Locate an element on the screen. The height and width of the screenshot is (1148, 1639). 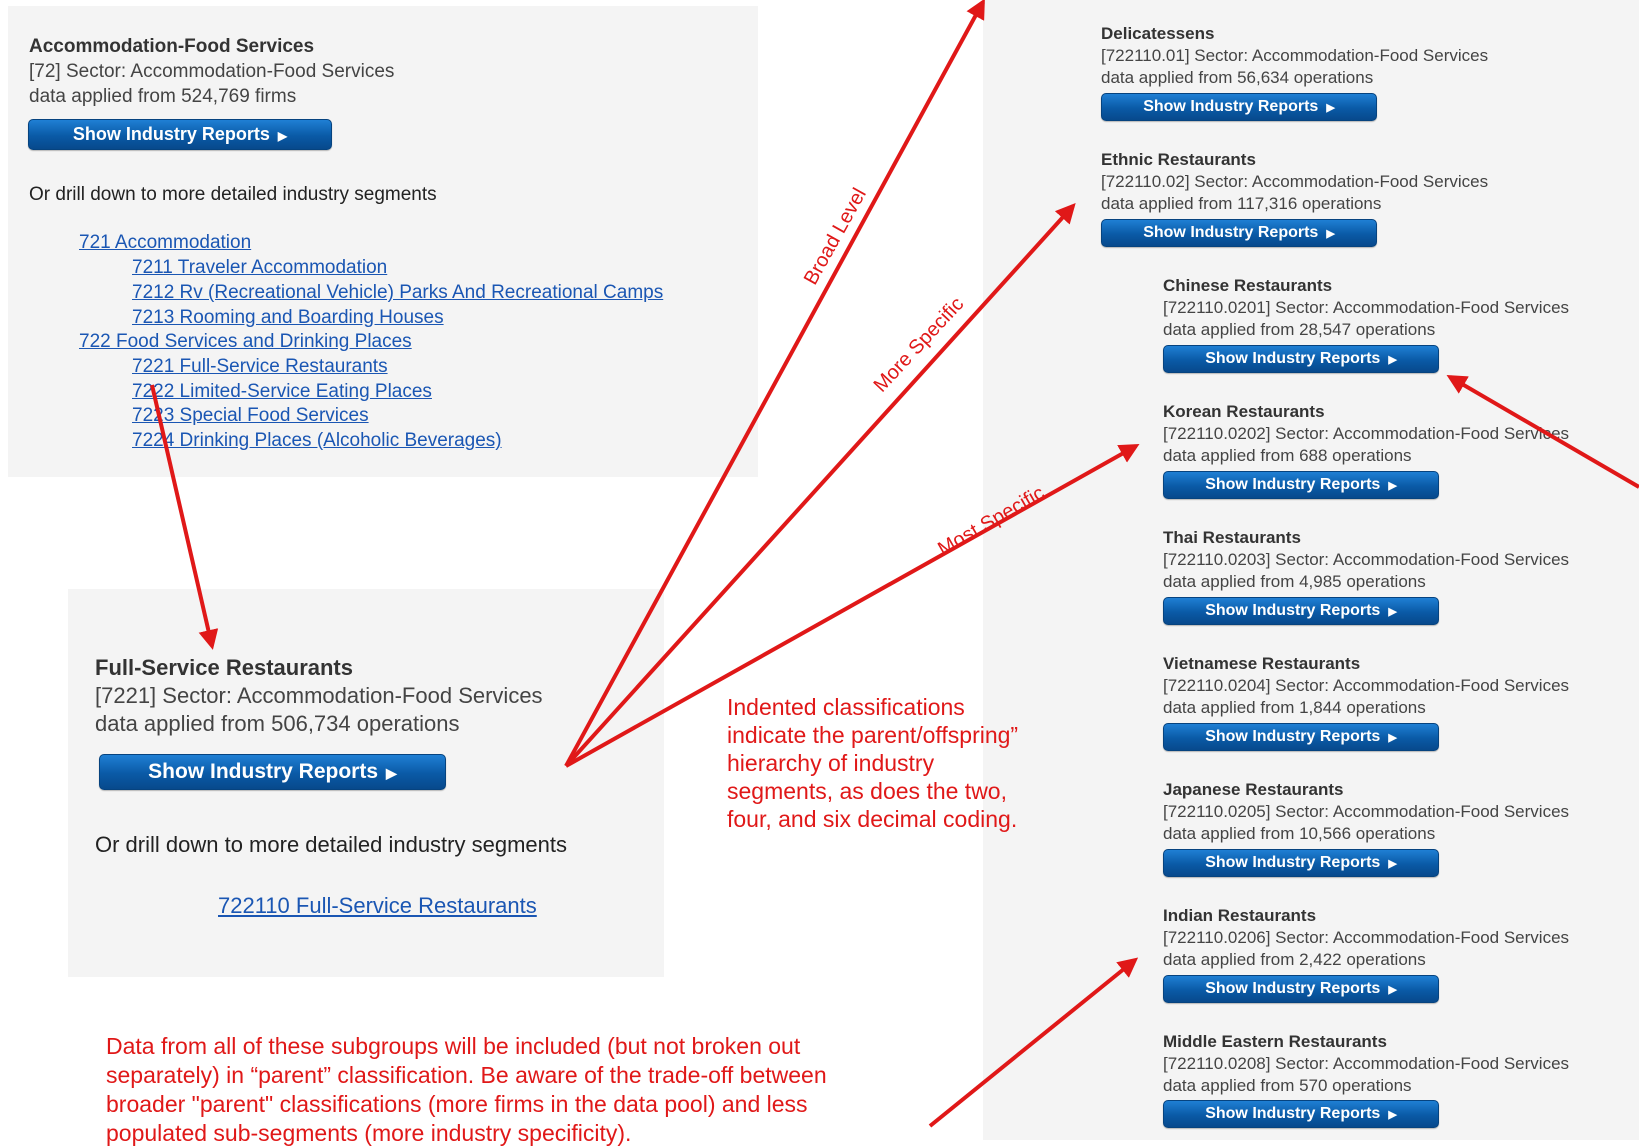
note-line: hierarchy of industry is located at coordinates (831, 763).